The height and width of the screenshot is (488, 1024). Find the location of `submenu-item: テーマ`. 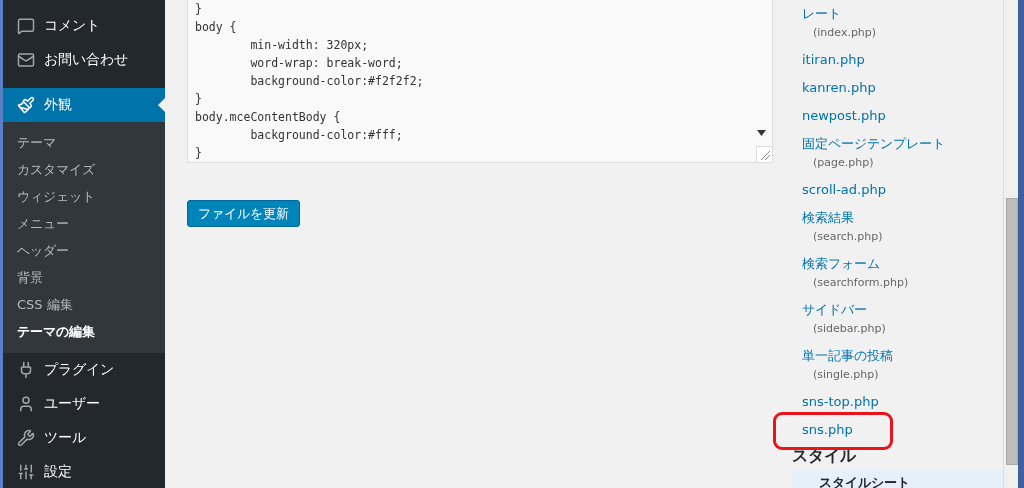

submenu-item: テーマ is located at coordinates (84, 142).